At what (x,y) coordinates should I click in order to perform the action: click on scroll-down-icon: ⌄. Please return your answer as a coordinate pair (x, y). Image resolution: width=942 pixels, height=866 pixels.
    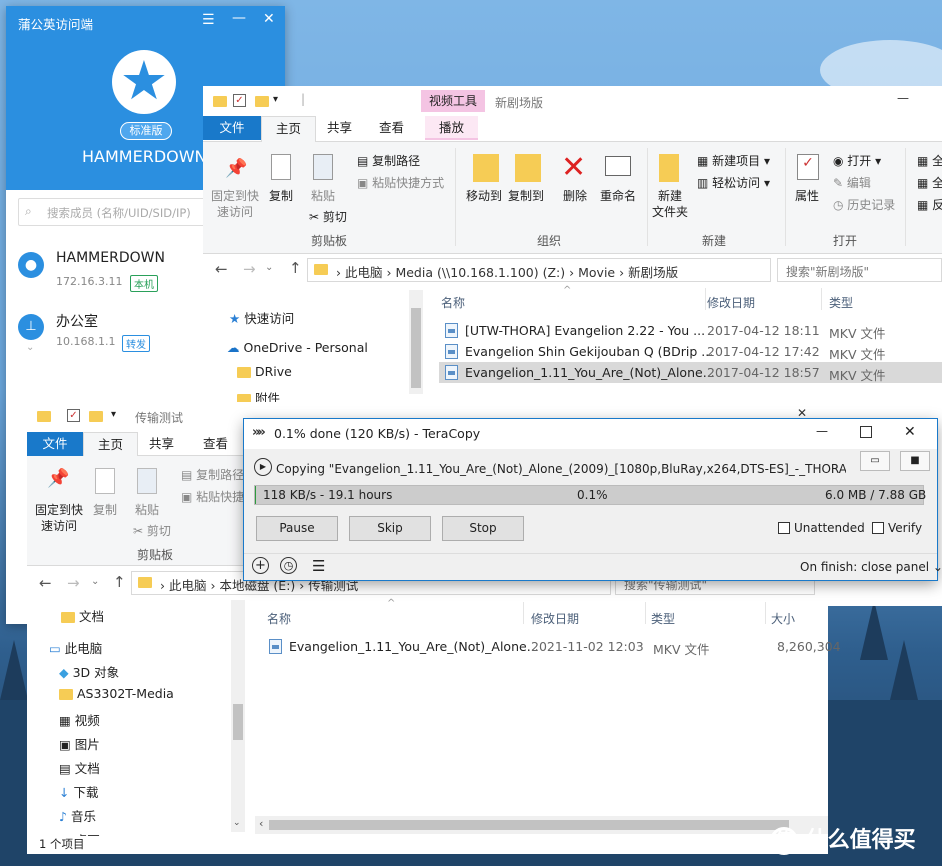
    Looking at the image, I should click on (237, 823).